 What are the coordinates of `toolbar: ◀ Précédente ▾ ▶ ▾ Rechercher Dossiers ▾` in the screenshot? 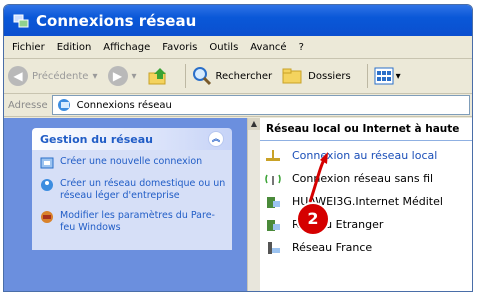 It's located at (238, 76).